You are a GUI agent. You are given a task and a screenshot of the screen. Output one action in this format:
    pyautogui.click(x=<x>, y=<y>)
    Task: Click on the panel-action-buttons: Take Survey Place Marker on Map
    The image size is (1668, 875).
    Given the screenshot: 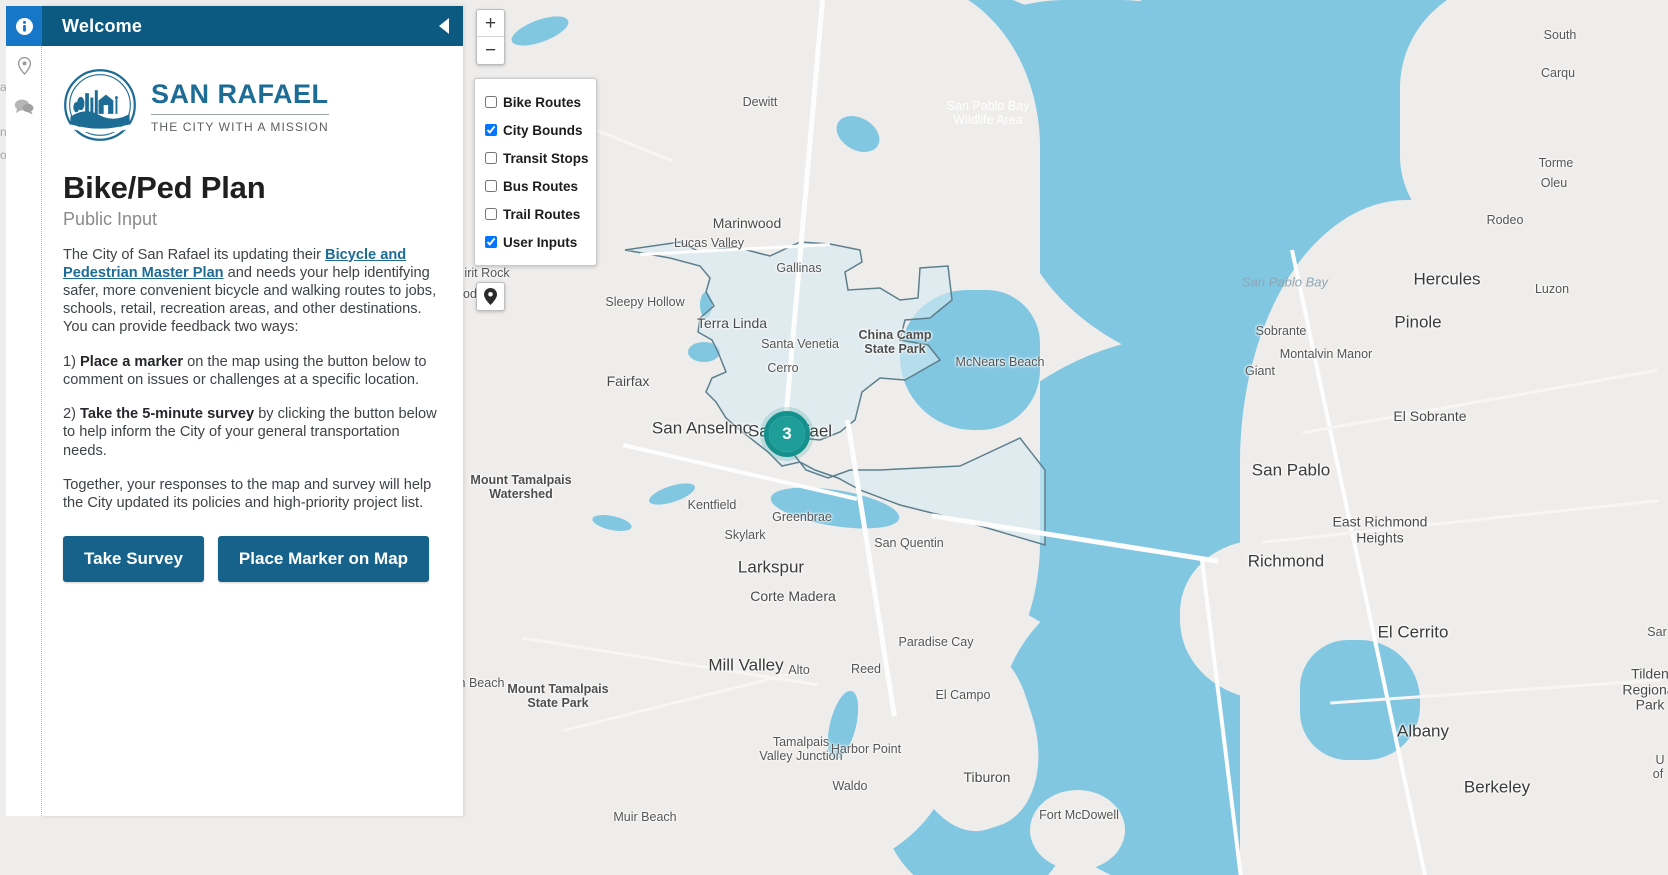 What is the action you would take?
    pyautogui.click(x=252, y=559)
    